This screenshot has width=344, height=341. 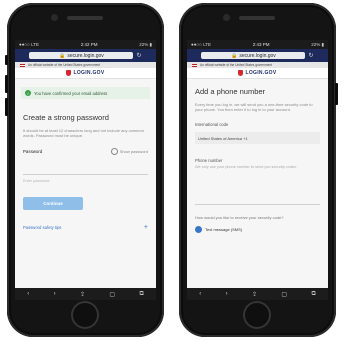 What do you see at coordinates (209, 160) in the screenshot?
I see `phone-number-label: Phone number` at bounding box center [209, 160].